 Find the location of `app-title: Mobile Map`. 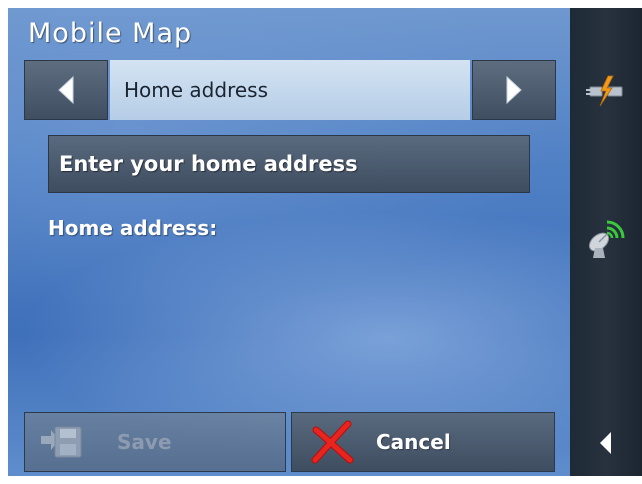

app-title: Mobile Map is located at coordinates (110, 33).